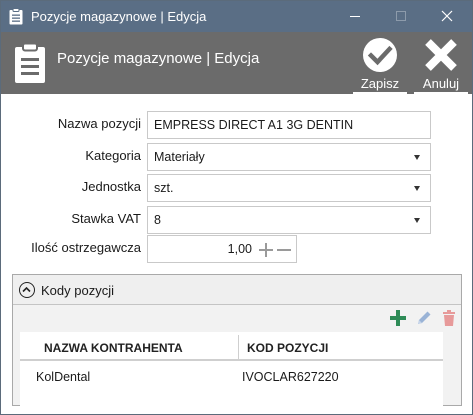 The height and width of the screenshot is (415, 473). I want to click on table-header: NAZWA KONTRAHENTA KOD POZYCJI, so click(231, 348).